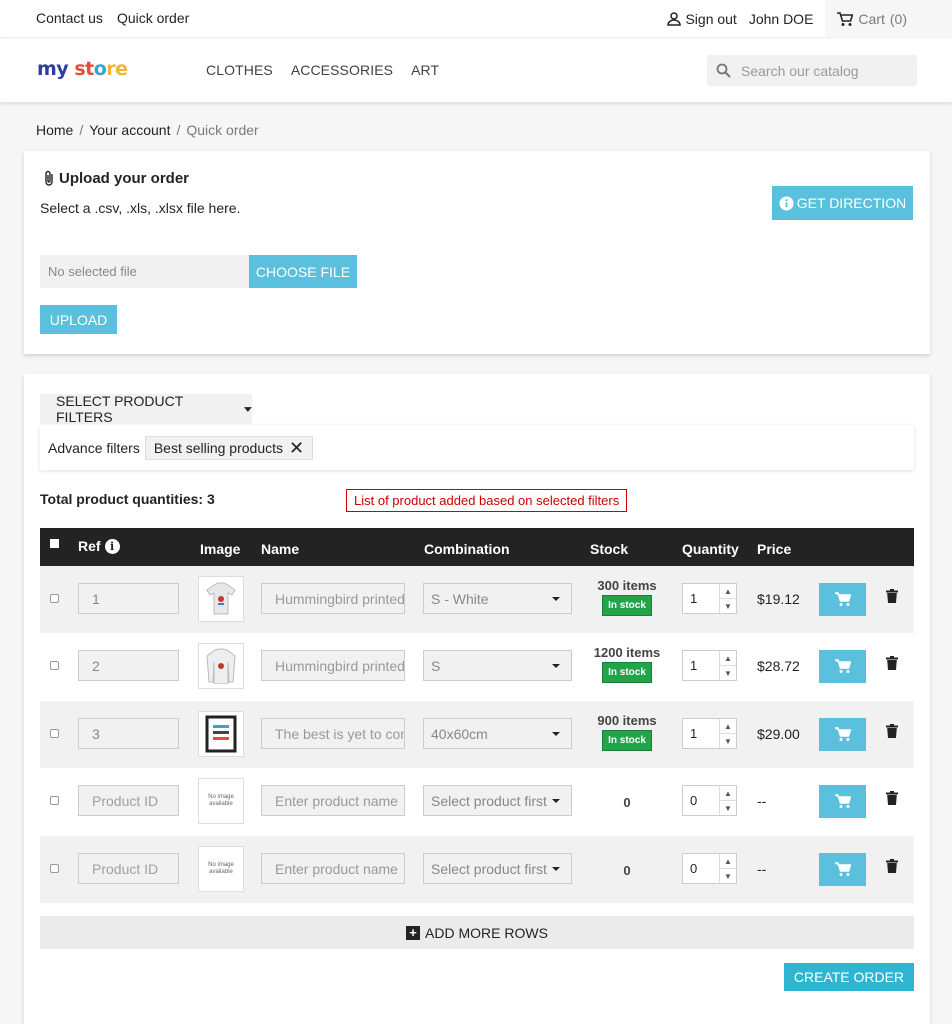 This screenshot has width=952, height=1024. I want to click on sign-out-link: Sign out, so click(702, 19).